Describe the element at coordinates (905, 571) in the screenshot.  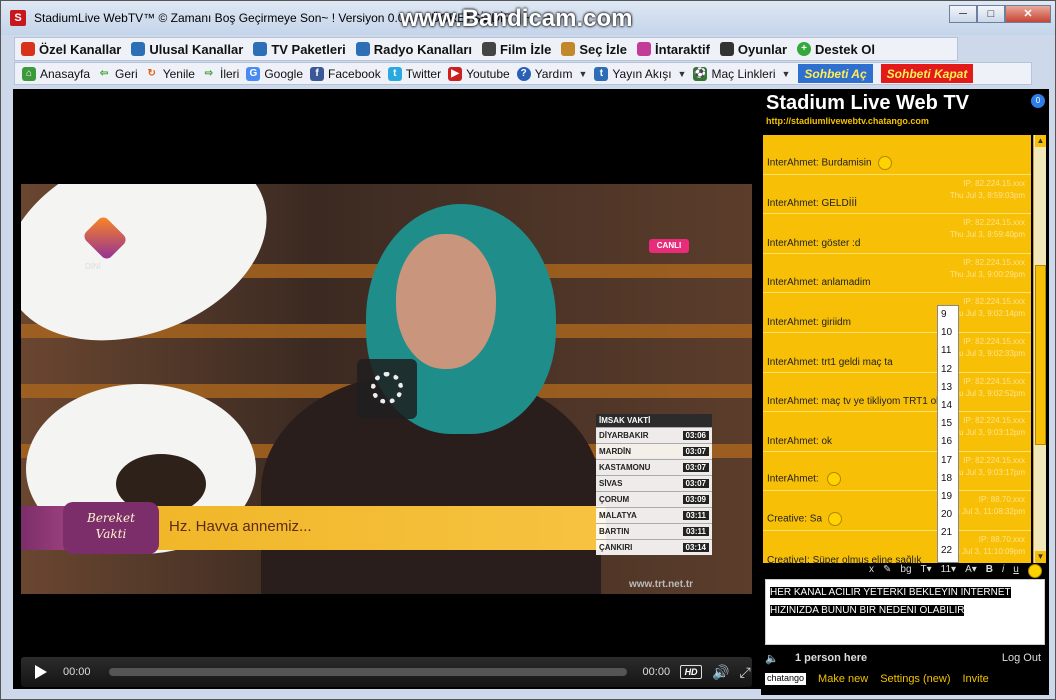
I see `bg-button: bg` at that location.